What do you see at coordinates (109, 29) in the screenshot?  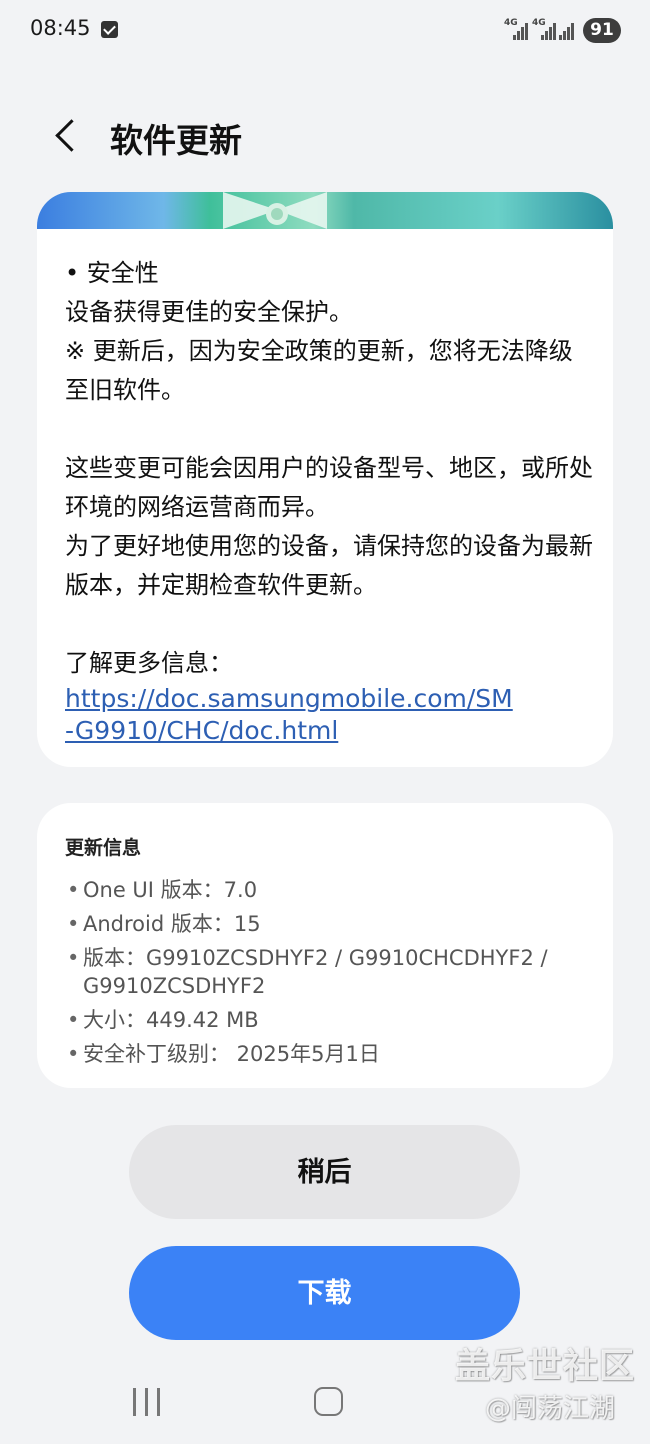 I see `notification-check-icon` at bounding box center [109, 29].